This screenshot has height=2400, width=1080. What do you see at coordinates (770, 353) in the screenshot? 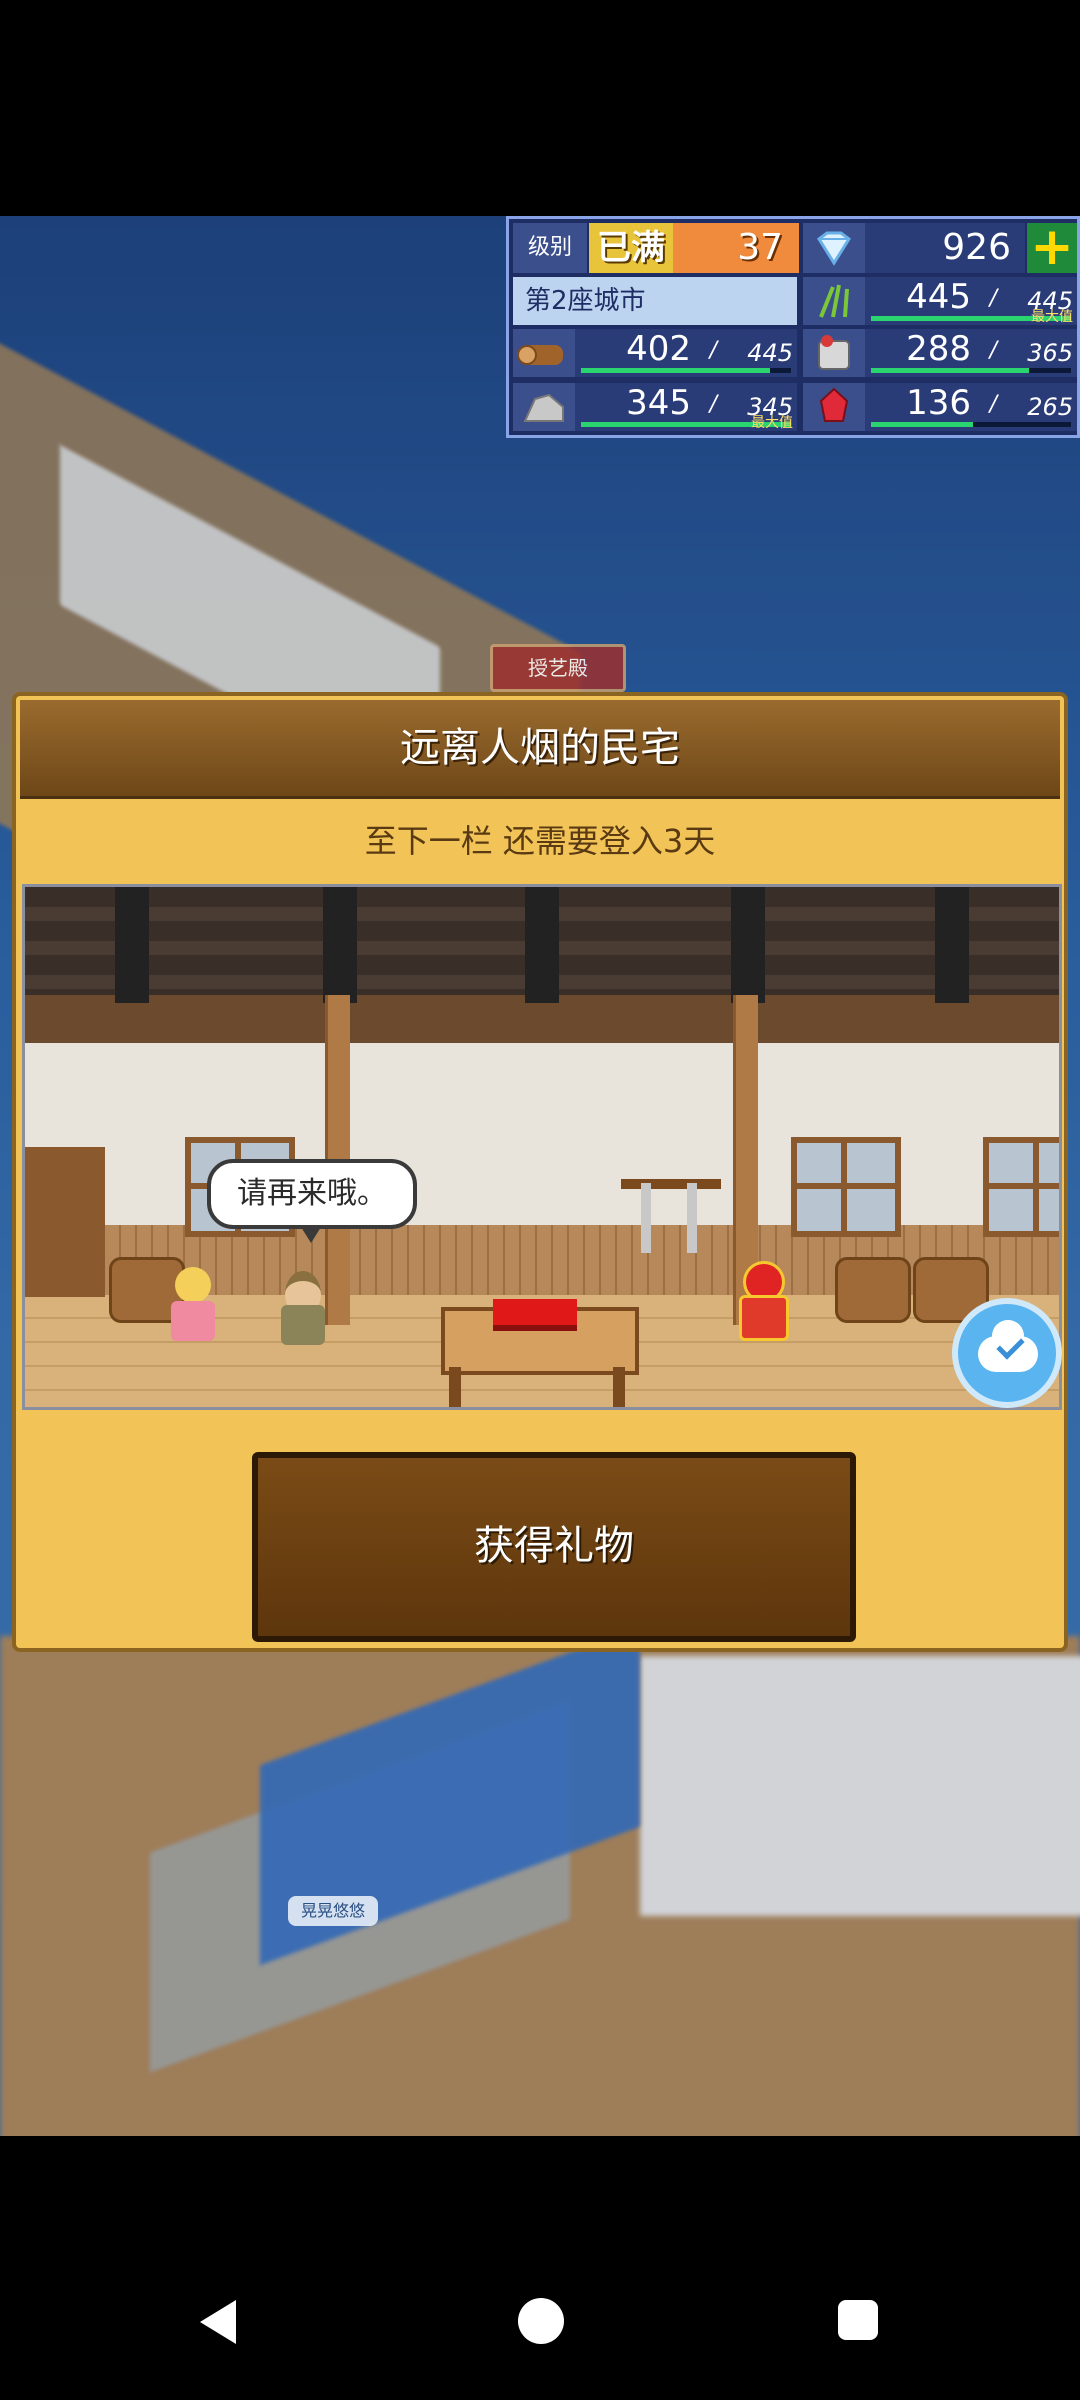
I see `wood-max: 445` at bounding box center [770, 353].